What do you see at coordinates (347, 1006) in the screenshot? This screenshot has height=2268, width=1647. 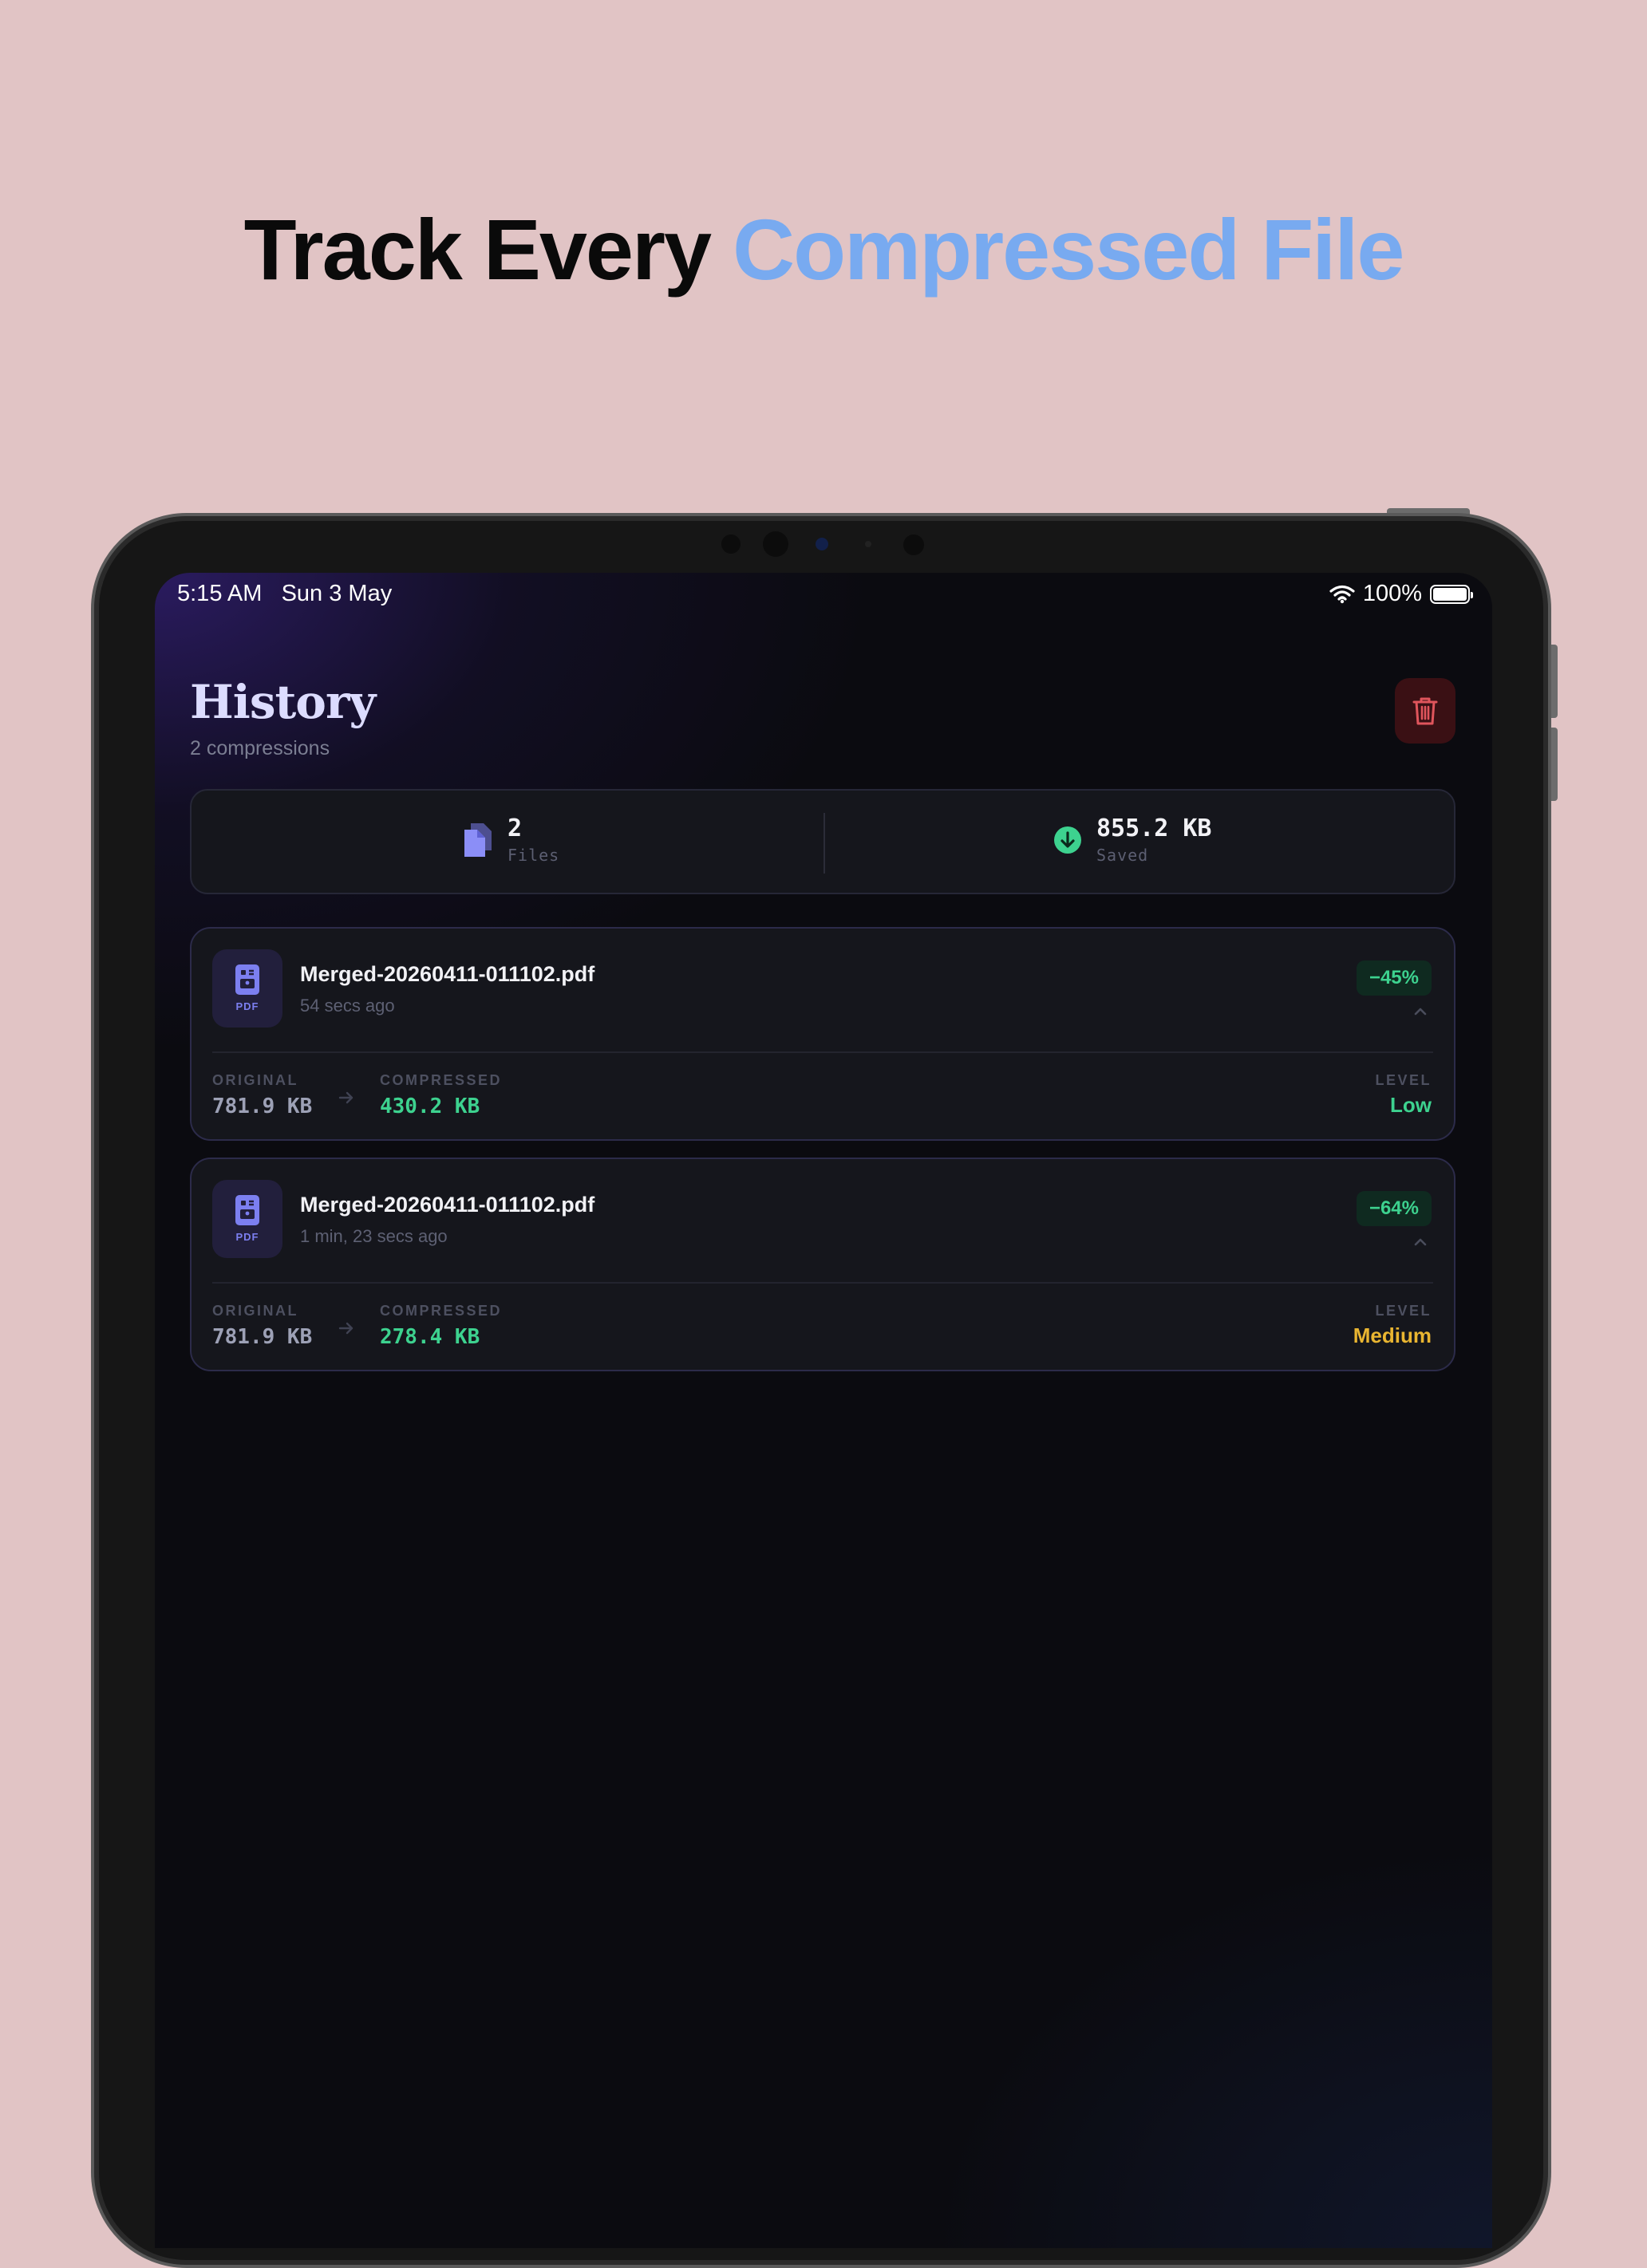 I see `file-time: 54 secs ago` at bounding box center [347, 1006].